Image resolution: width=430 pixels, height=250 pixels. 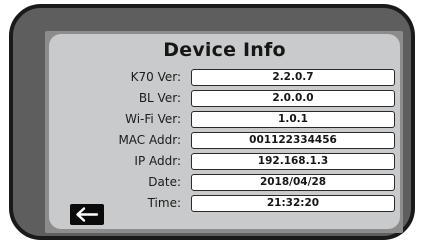 I want to click on wifi-version-label: Wi-Fi Ver:, so click(x=153, y=119).